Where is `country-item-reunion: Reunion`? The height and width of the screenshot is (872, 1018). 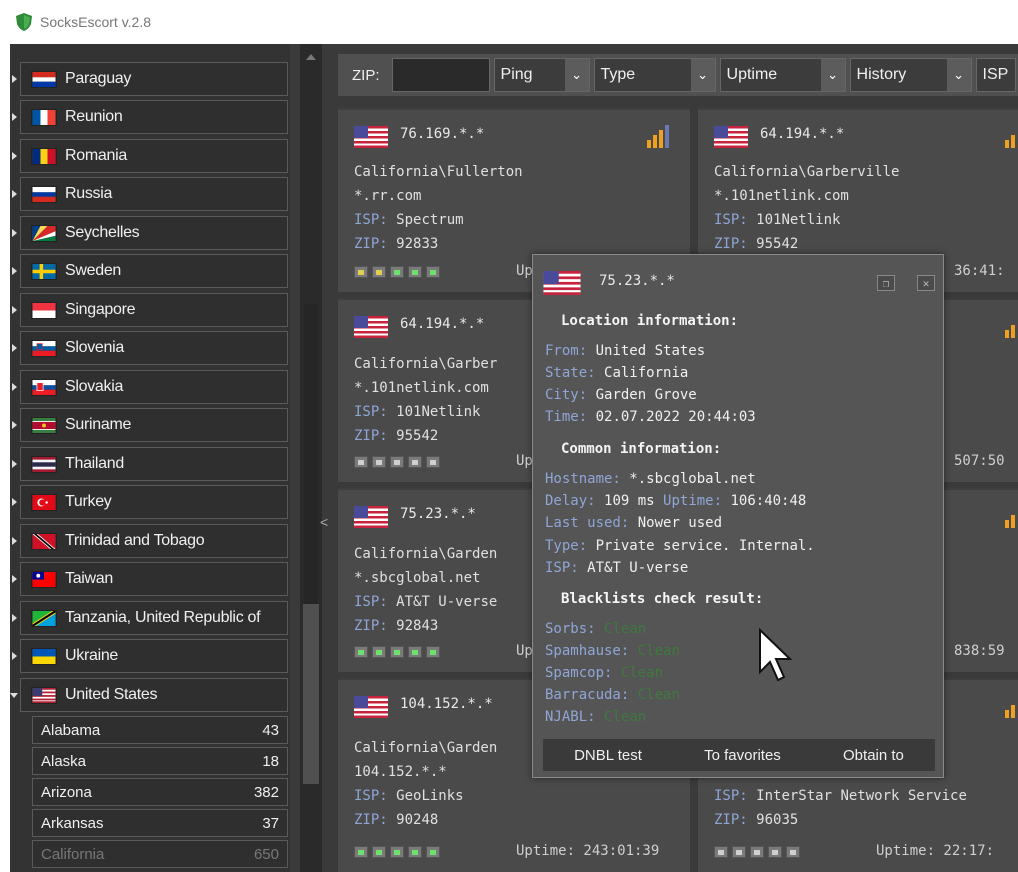 country-item-reunion: Reunion is located at coordinates (150, 117).